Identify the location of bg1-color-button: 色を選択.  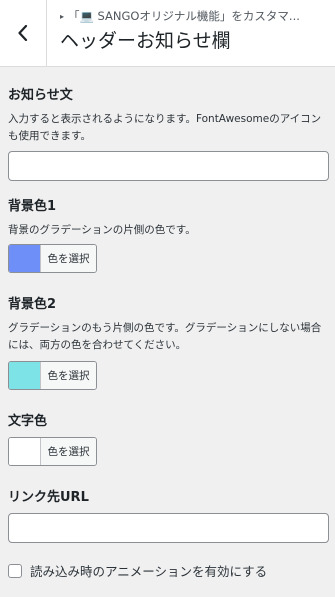
(52, 258).